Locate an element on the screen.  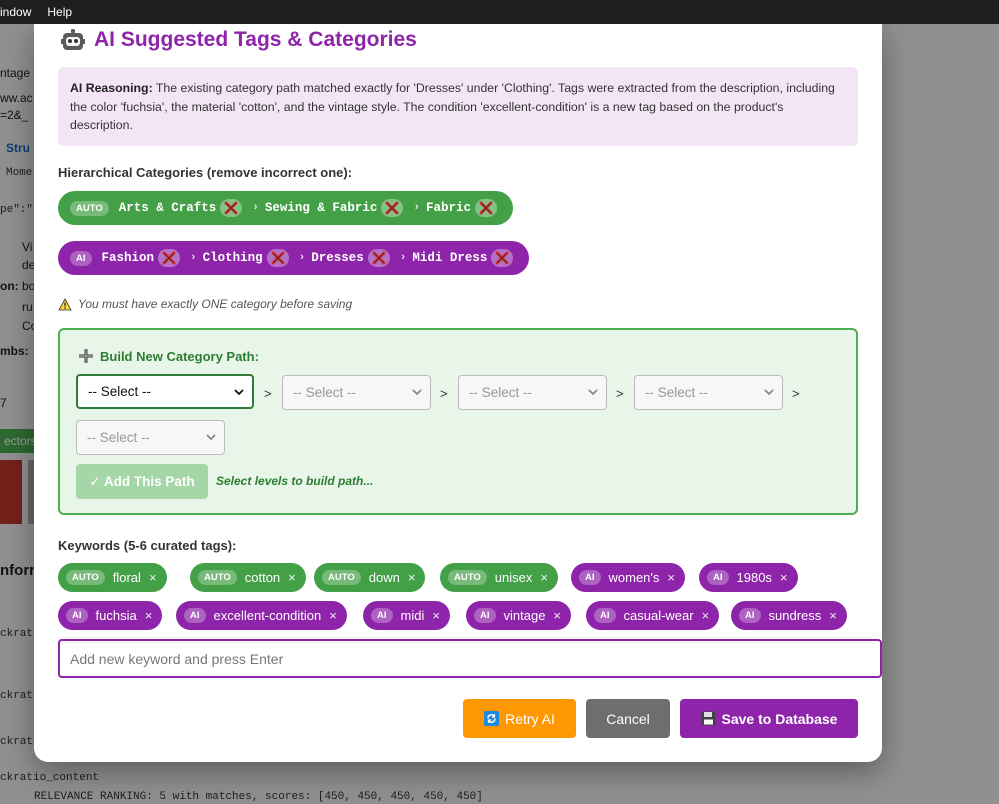
retry-ai-button: Retry AI is located at coordinates (519, 718).